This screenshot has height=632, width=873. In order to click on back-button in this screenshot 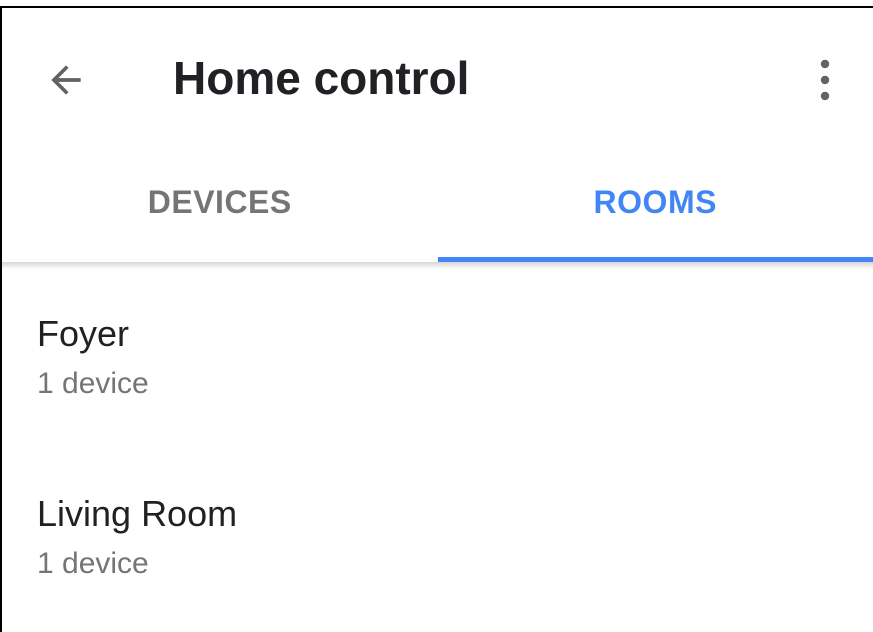, I will do `click(66, 80)`.